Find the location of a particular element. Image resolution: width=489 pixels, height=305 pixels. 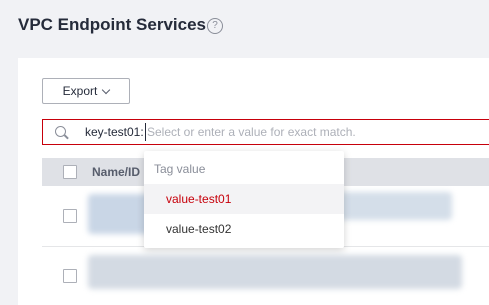

tag-value-dropdown: Tag value value-test01 value-test02 is located at coordinates (244, 199).